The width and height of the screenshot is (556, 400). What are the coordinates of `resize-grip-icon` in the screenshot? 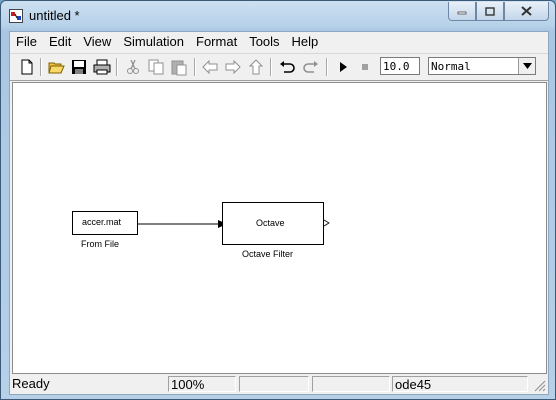 It's located at (539, 385).